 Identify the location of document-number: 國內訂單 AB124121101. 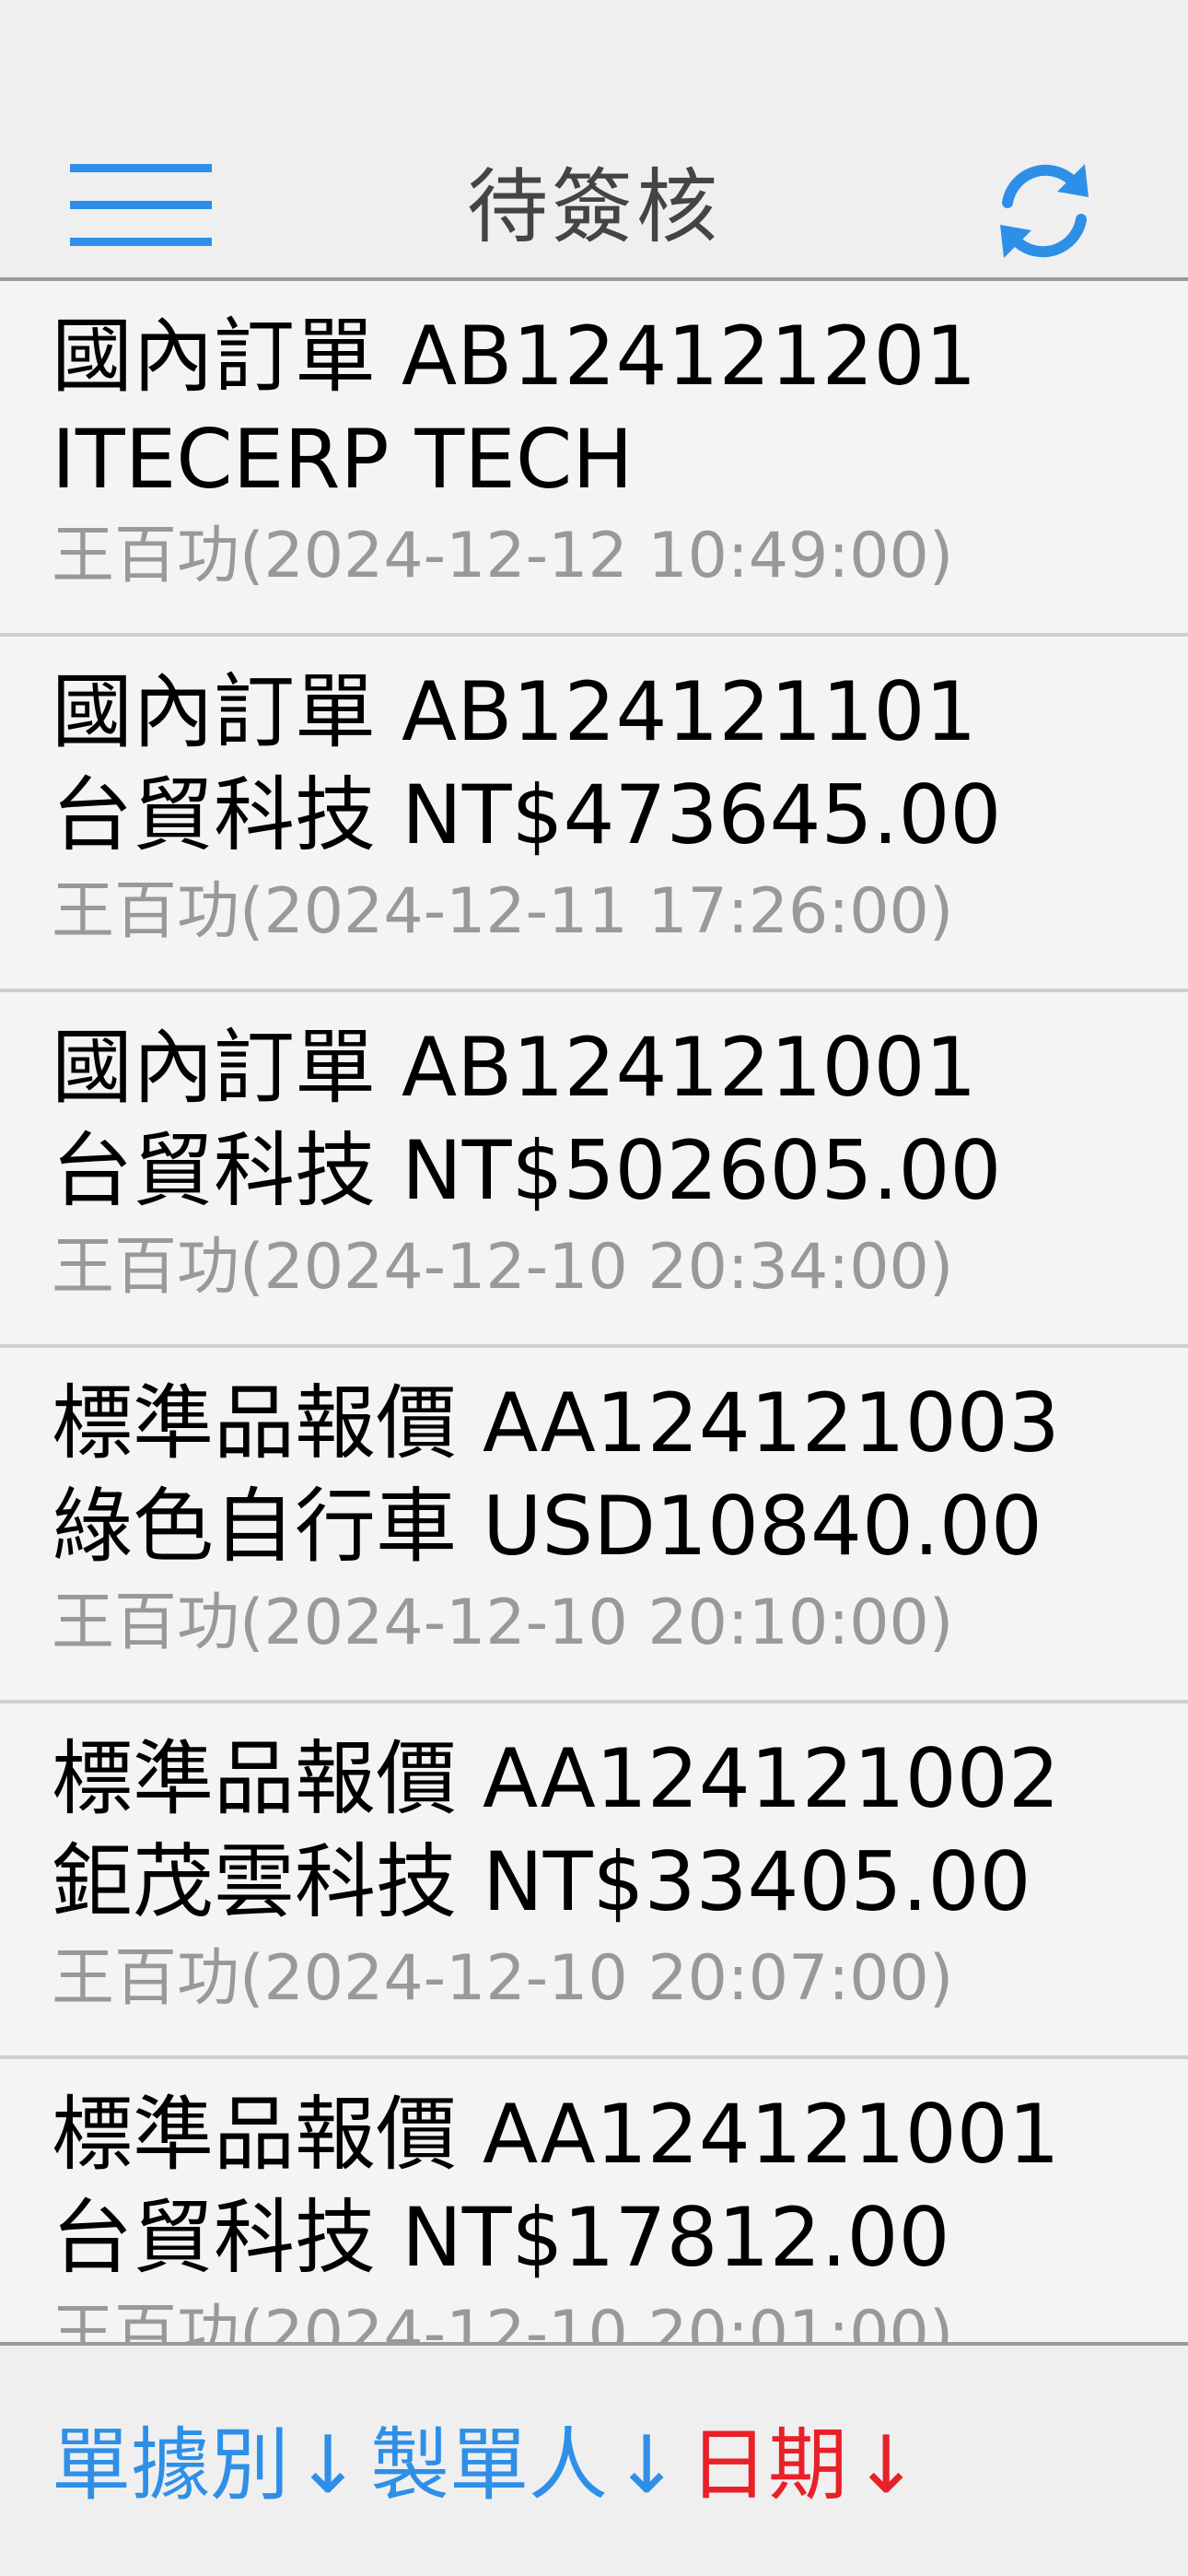
(514, 711).